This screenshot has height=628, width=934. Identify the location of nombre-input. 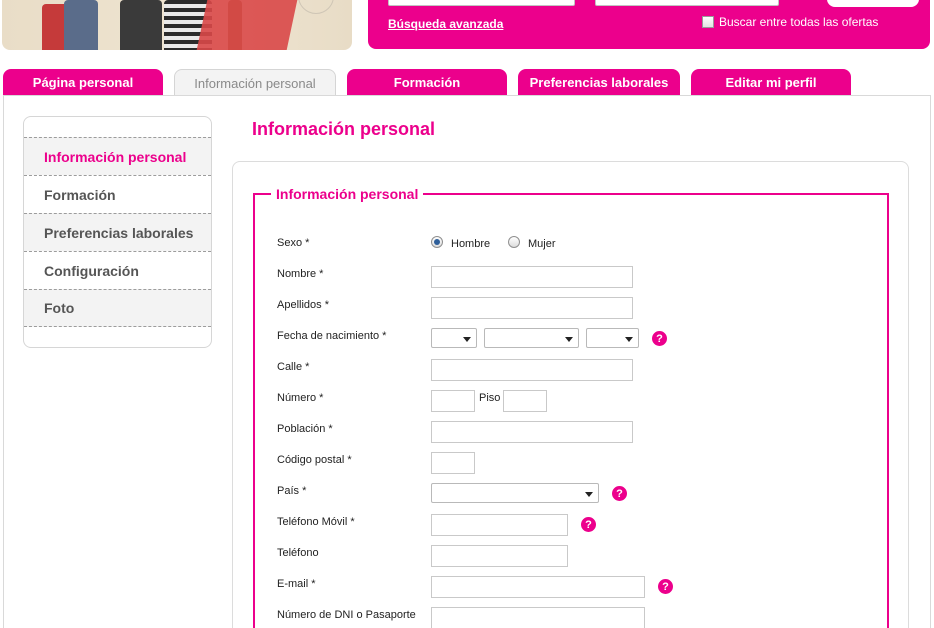
(532, 277).